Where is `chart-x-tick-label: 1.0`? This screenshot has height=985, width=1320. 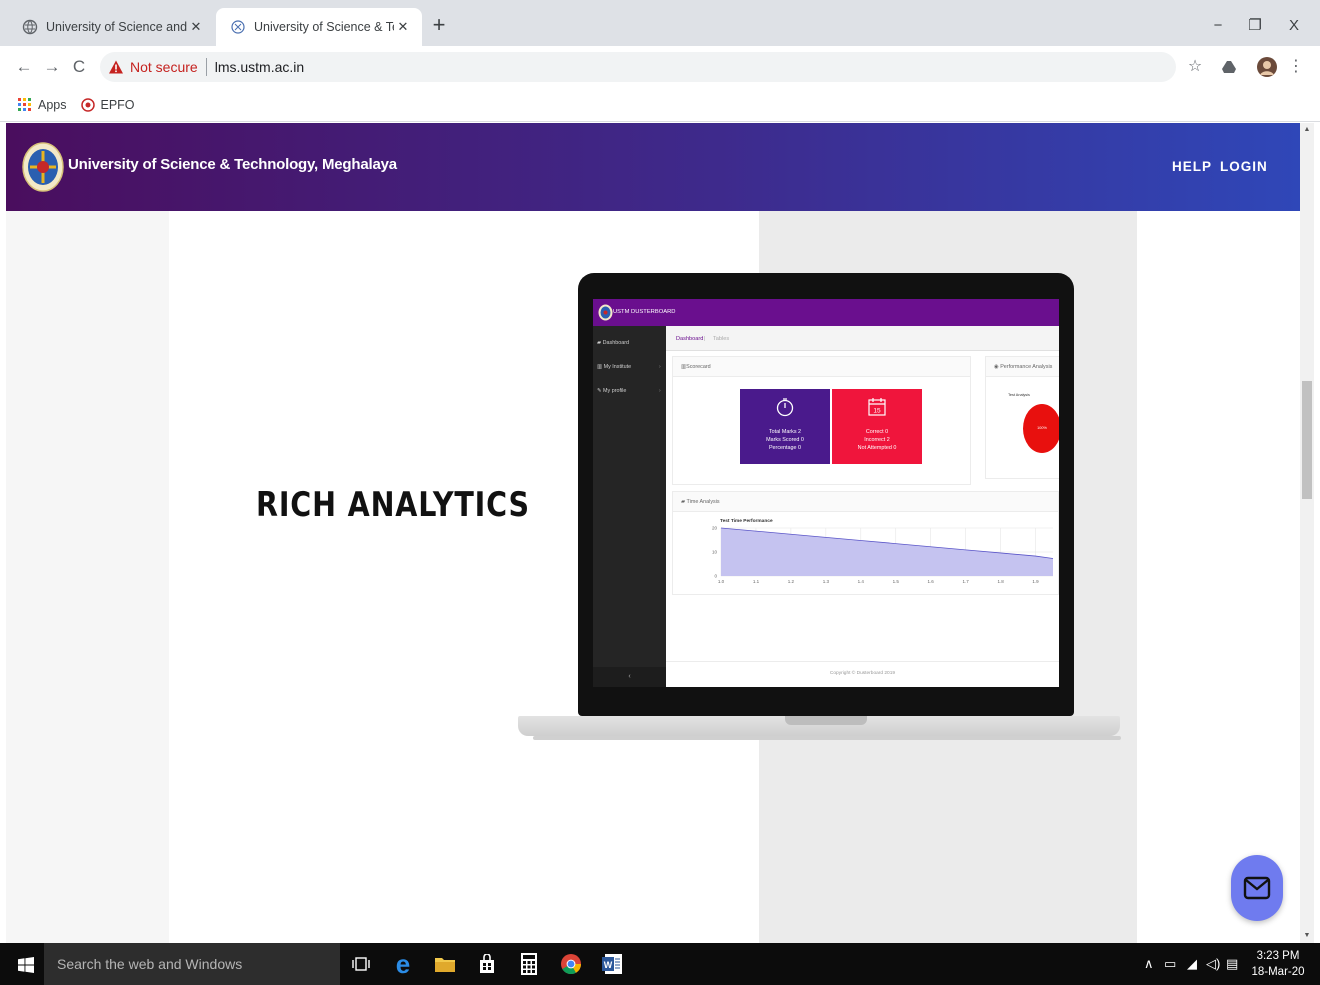 chart-x-tick-label: 1.0 is located at coordinates (721, 581).